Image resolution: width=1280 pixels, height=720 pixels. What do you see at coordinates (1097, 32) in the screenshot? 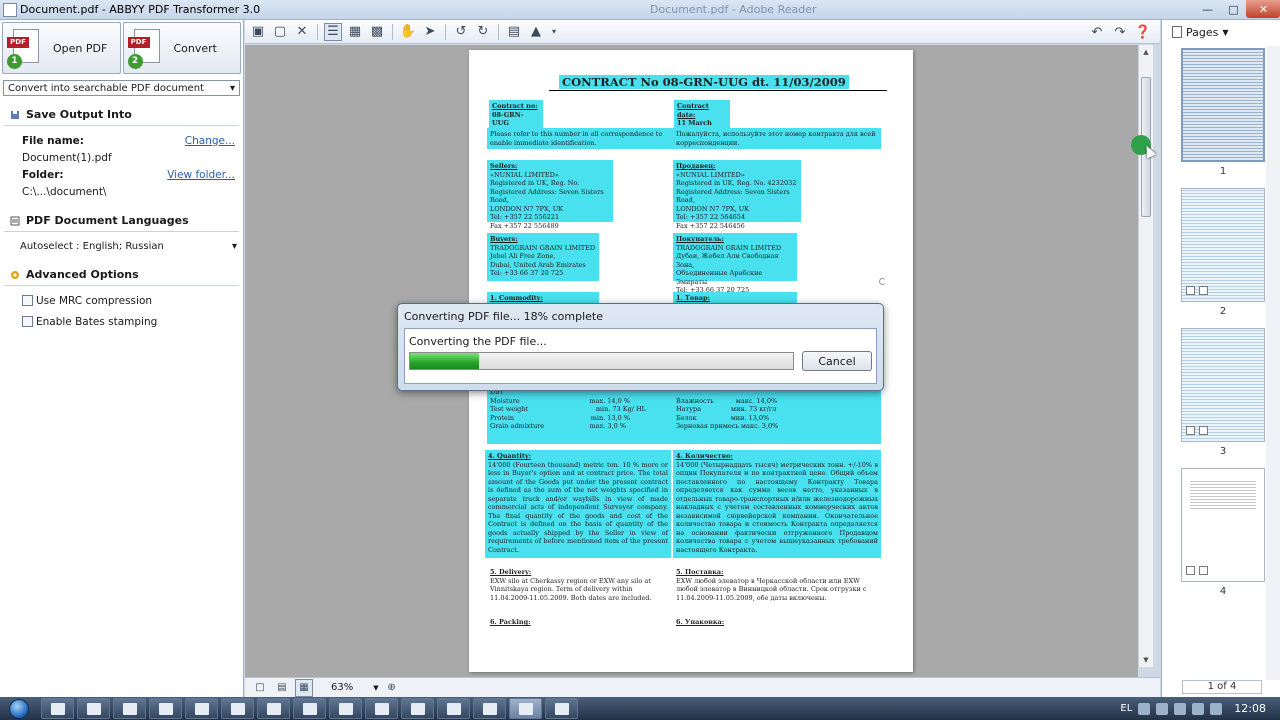
I see `undo-icon: ↶` at bounding box center [1097, 32].